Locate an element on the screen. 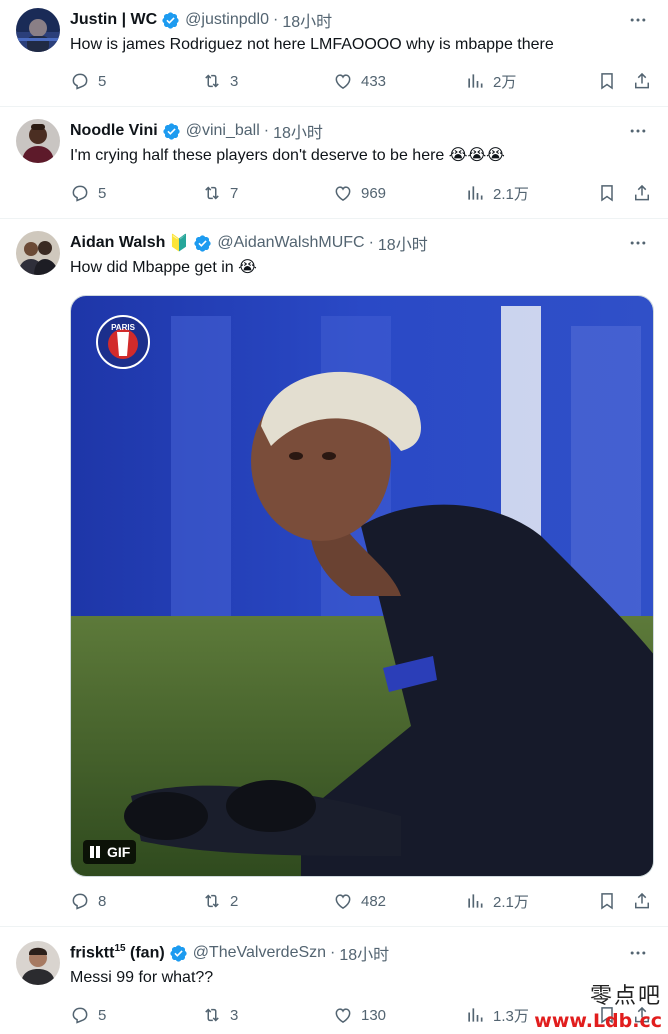 The width and height of the screenshot is (668, 1034). views-button: 1.3万 is located at coordinates (497, 1015).